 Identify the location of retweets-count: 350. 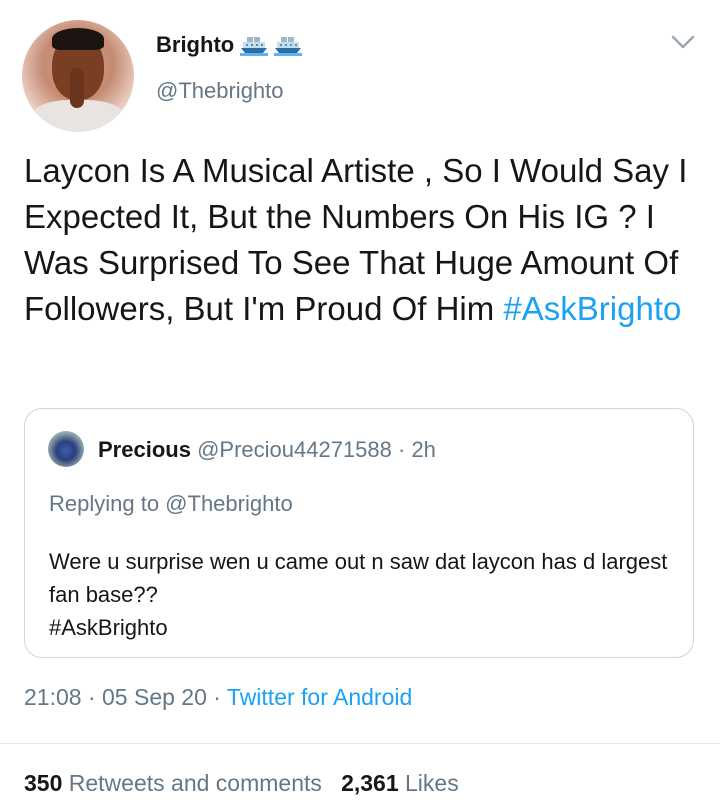
(43, 783).